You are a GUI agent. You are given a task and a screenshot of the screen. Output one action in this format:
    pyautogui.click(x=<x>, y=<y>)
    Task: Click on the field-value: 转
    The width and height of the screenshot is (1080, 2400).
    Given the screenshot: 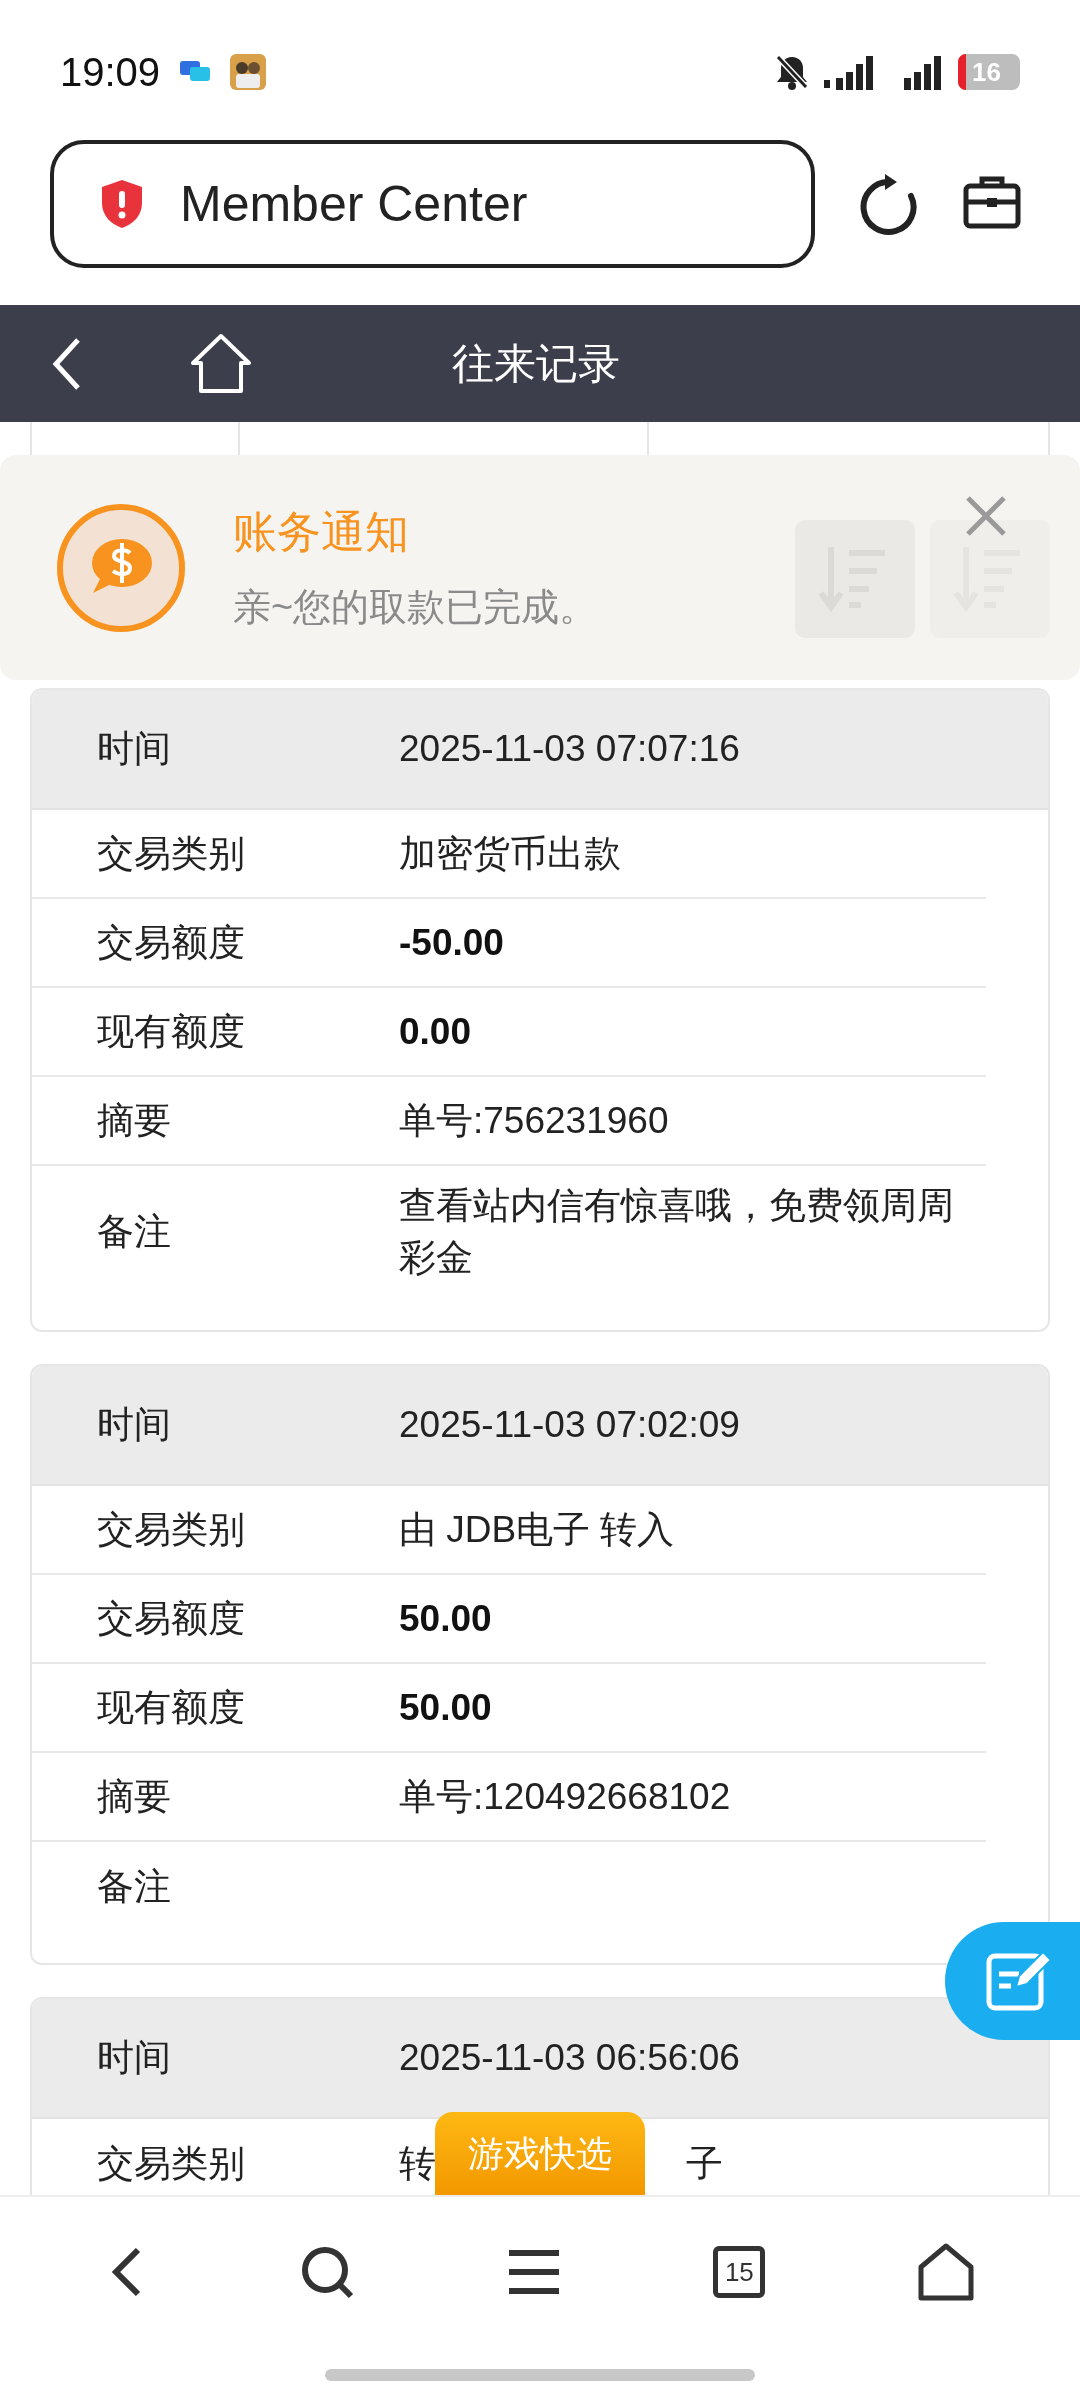 What is the action you would take?
    pyautogui.click(x=417, y=2163)
    